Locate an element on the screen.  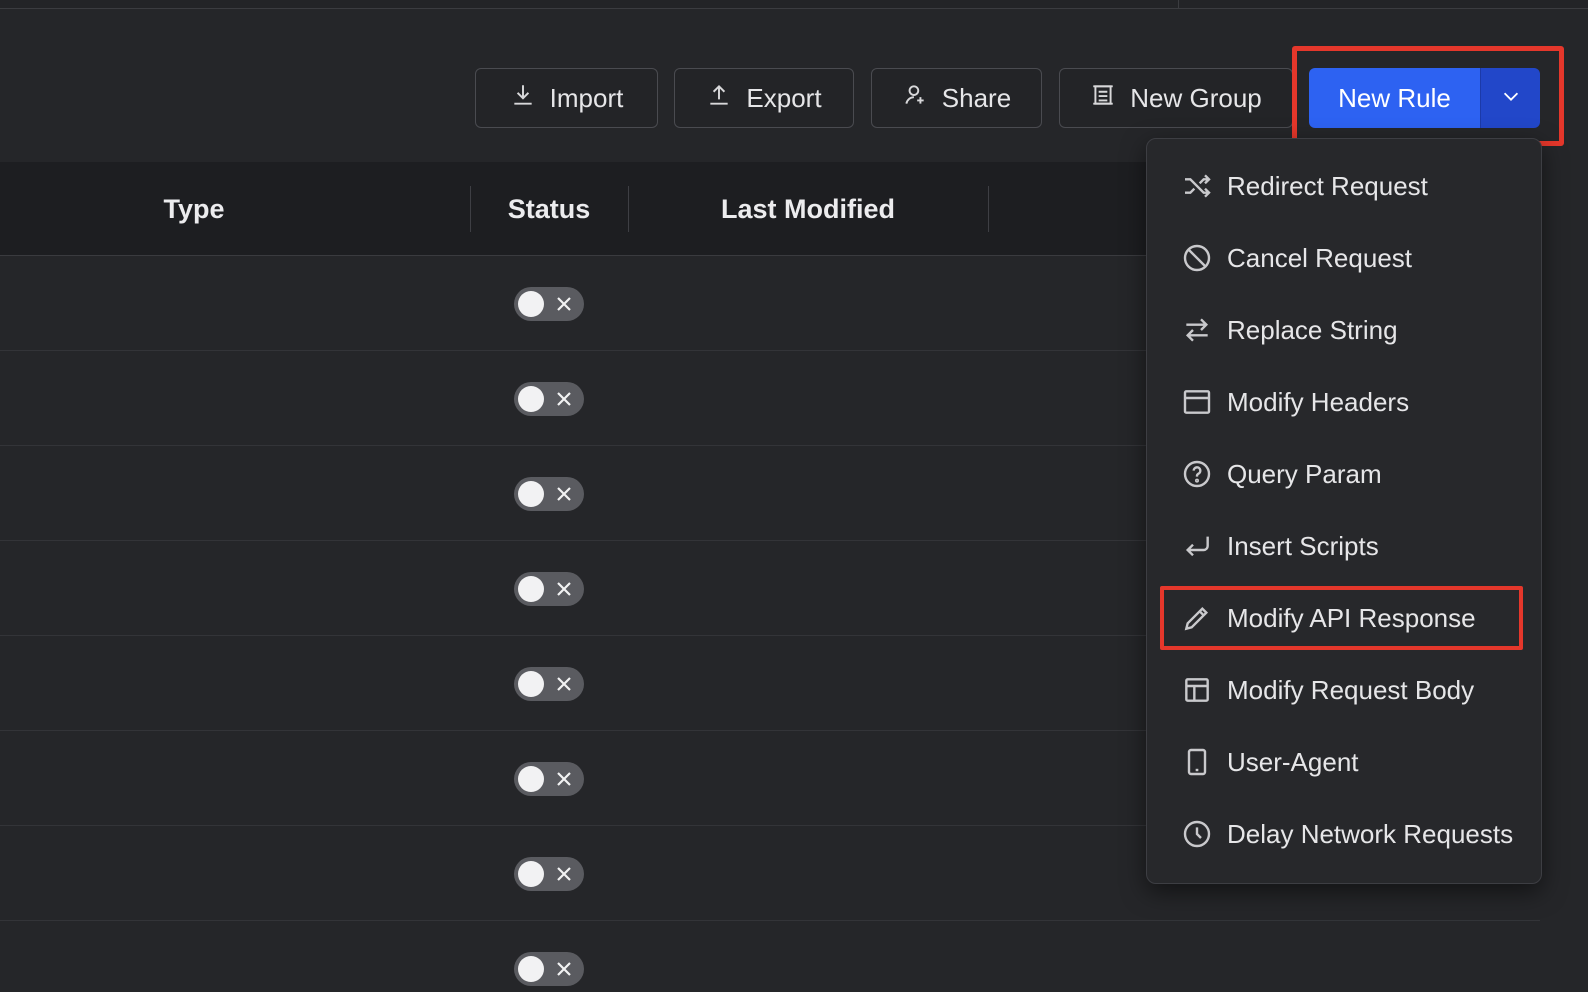
export-button: Export is located at coordinates (764, 98).